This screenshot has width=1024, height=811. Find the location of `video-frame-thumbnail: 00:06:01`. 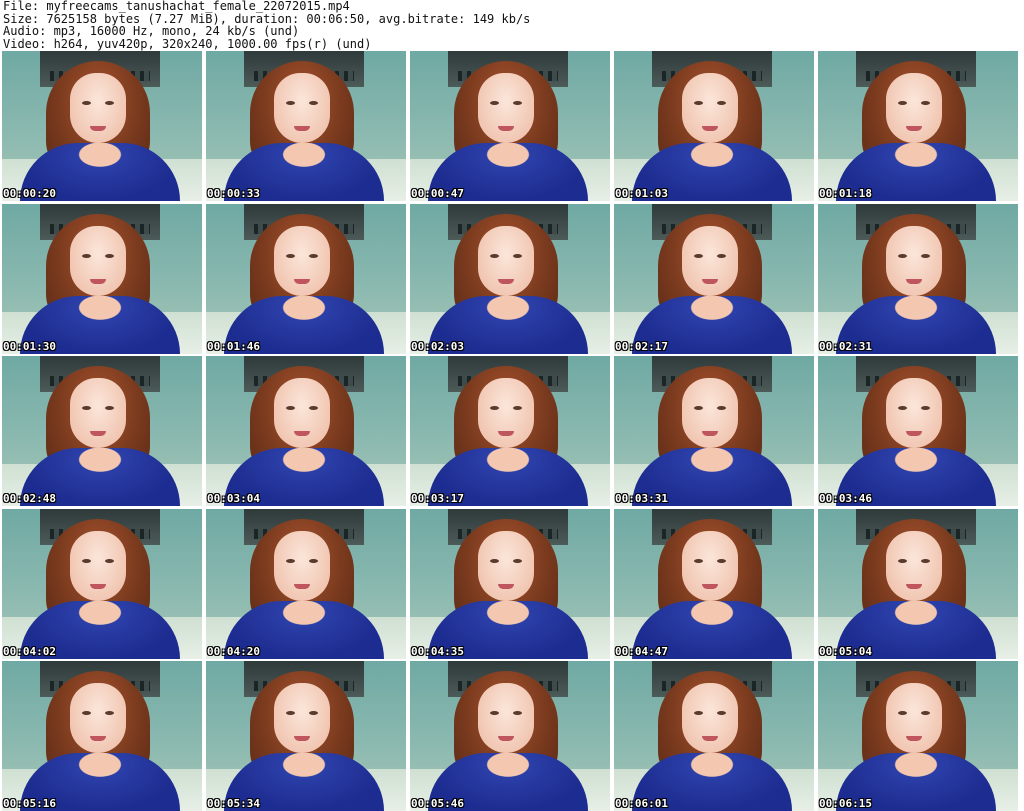

video-frame-thumbnail: 00:06:01 is located at coordinates (714, 736).